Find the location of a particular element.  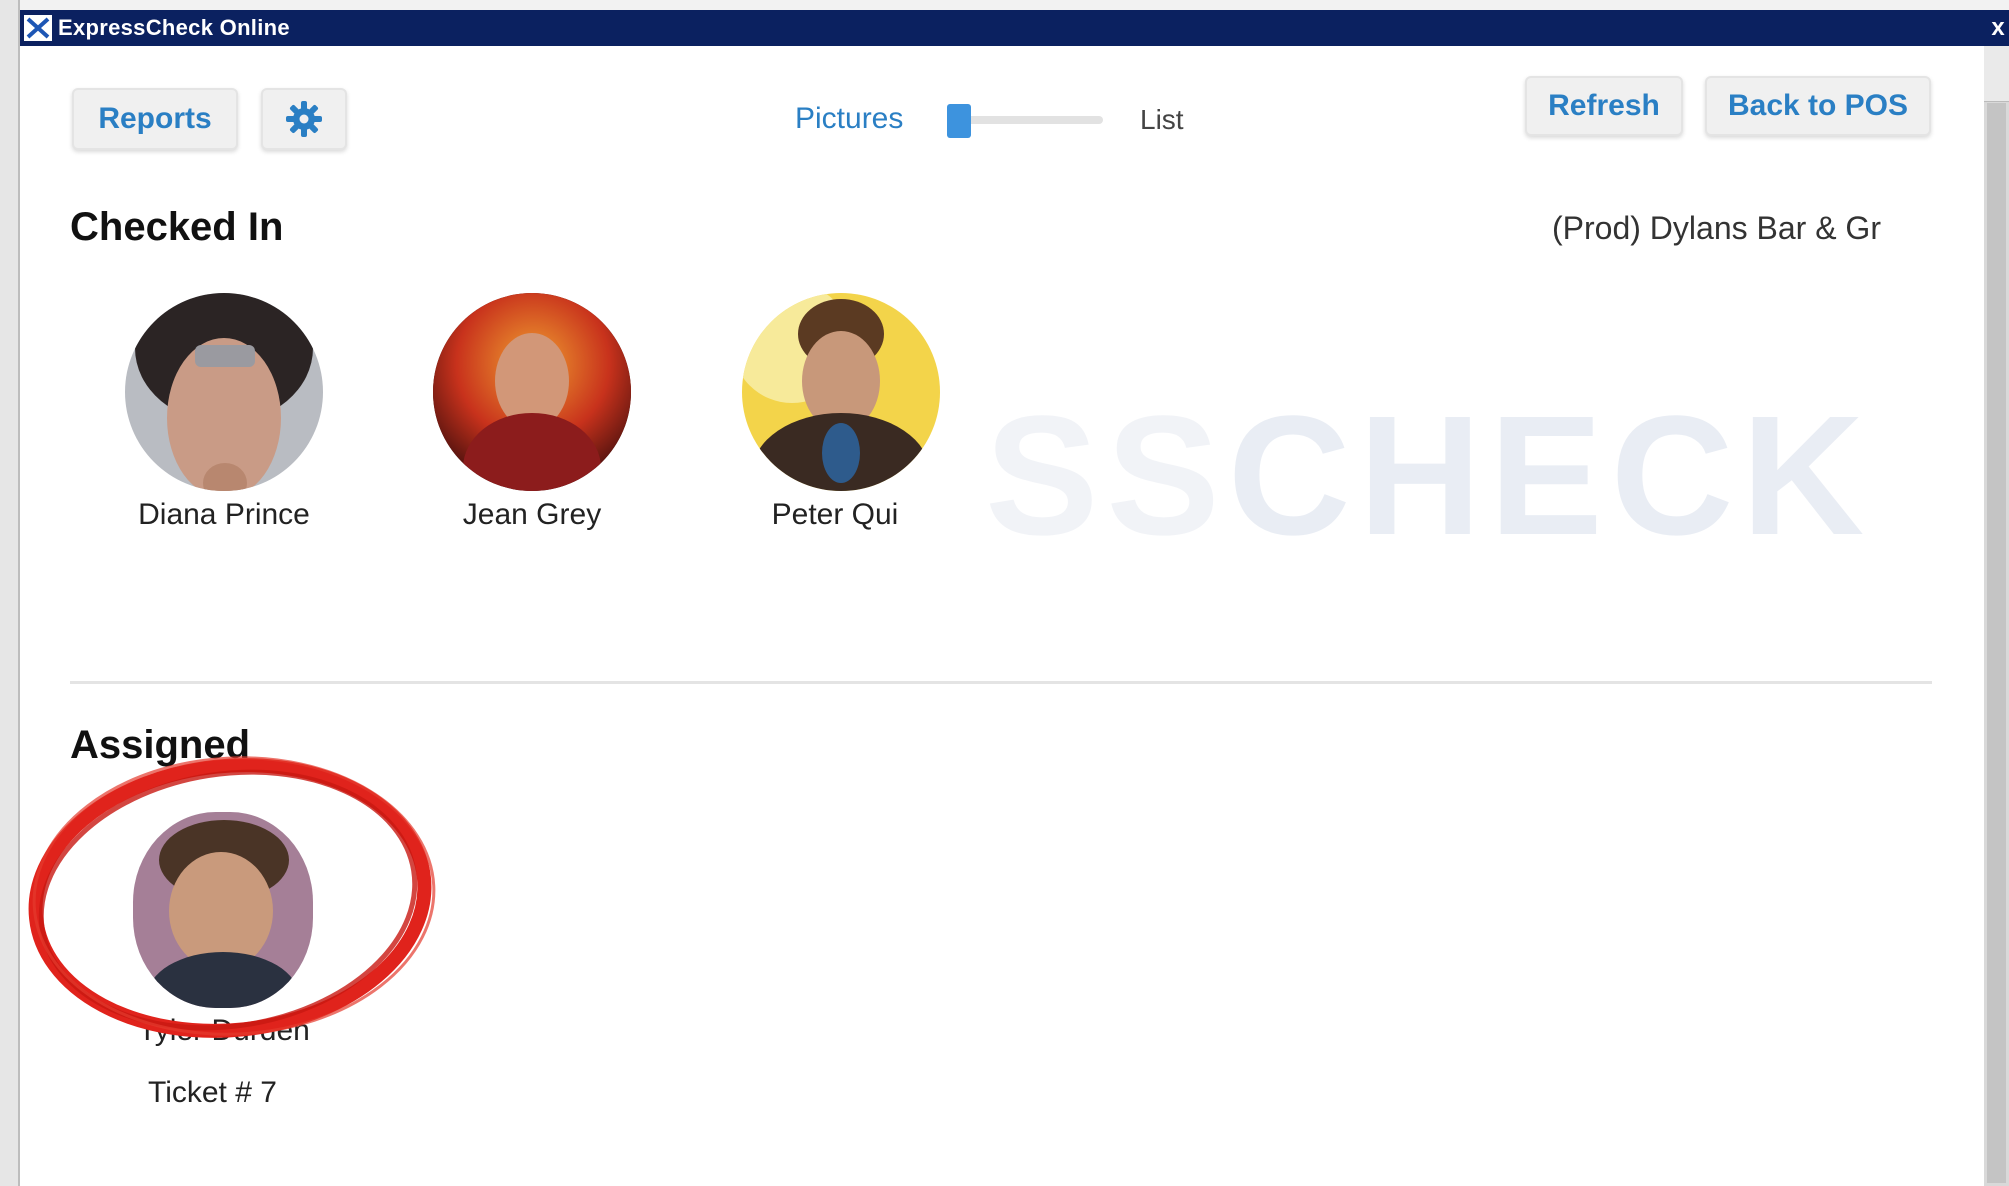

refresh-button: Refresh is located at coordinates (1604, 106).